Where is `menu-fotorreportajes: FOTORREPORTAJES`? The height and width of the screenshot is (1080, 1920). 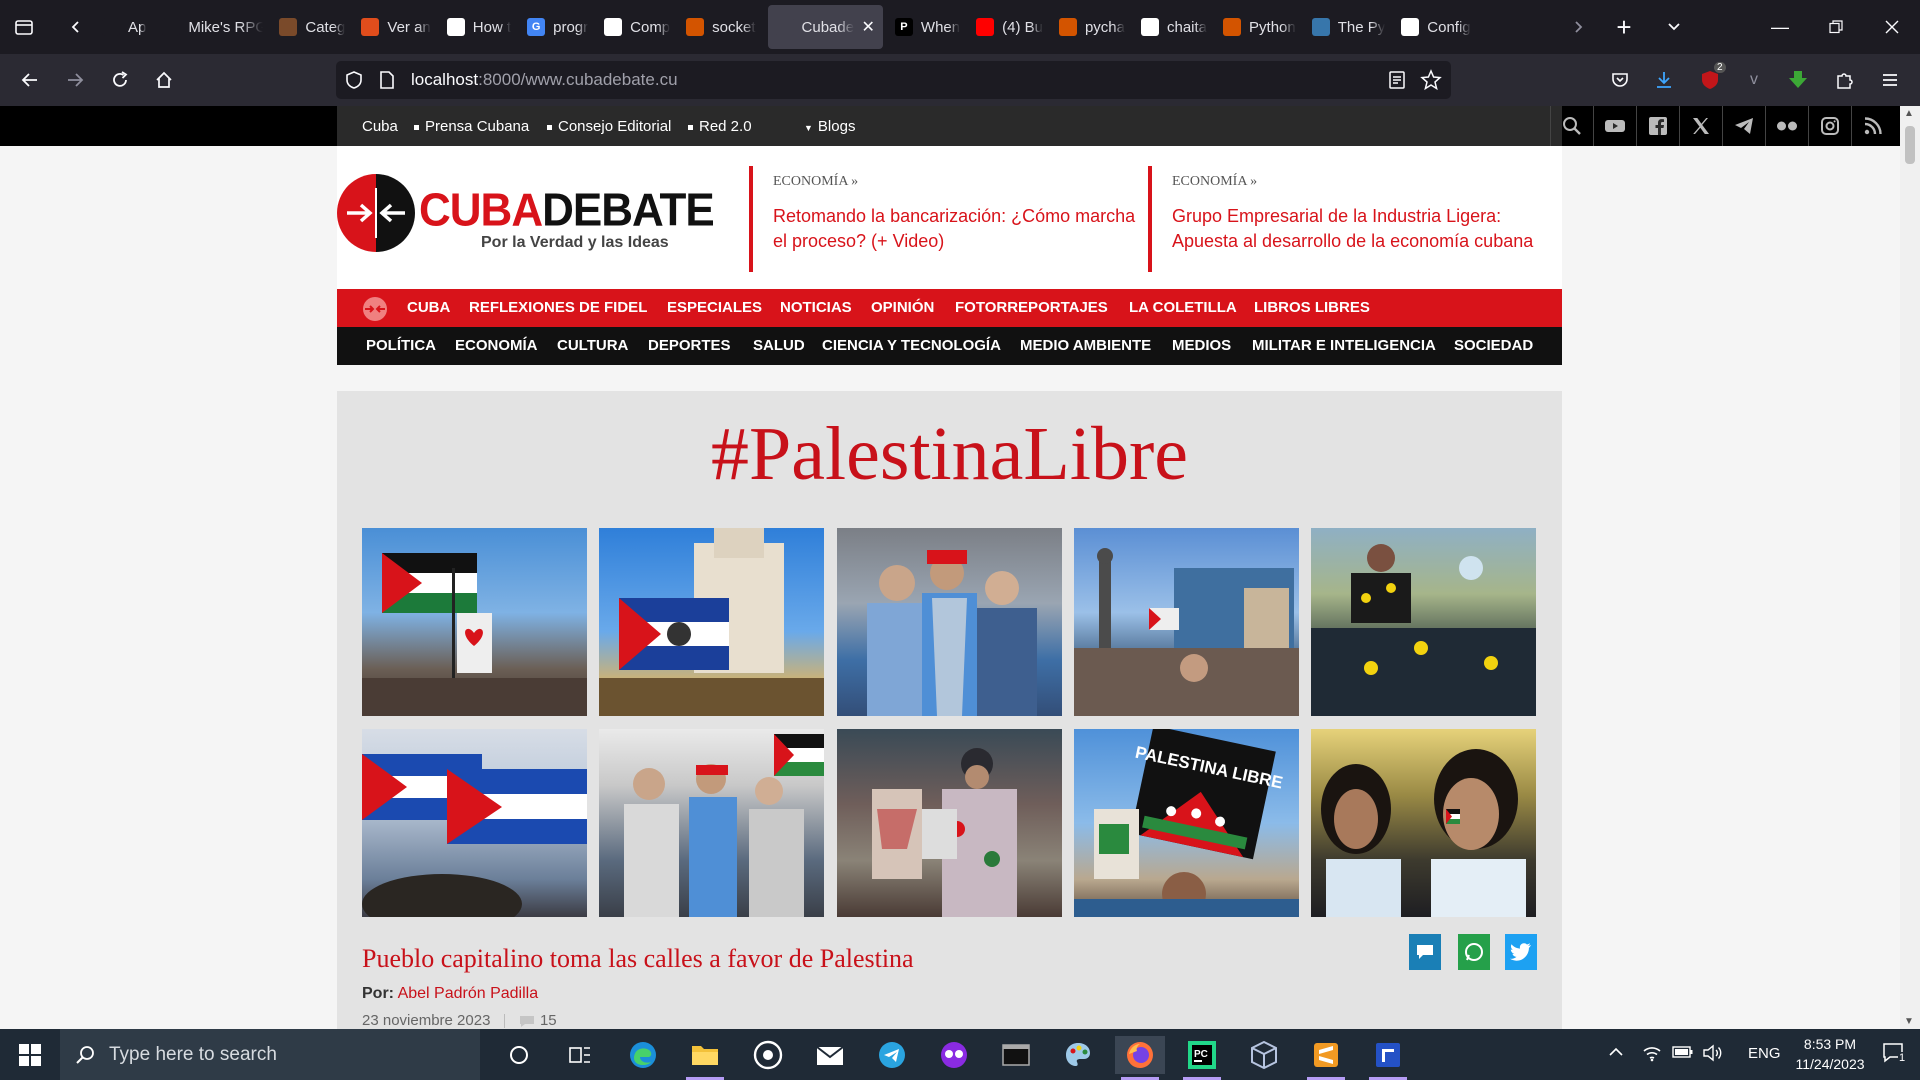 menu-fotorreportajes: FOTORREPORTAJES is located at coordinates (1031, 307).